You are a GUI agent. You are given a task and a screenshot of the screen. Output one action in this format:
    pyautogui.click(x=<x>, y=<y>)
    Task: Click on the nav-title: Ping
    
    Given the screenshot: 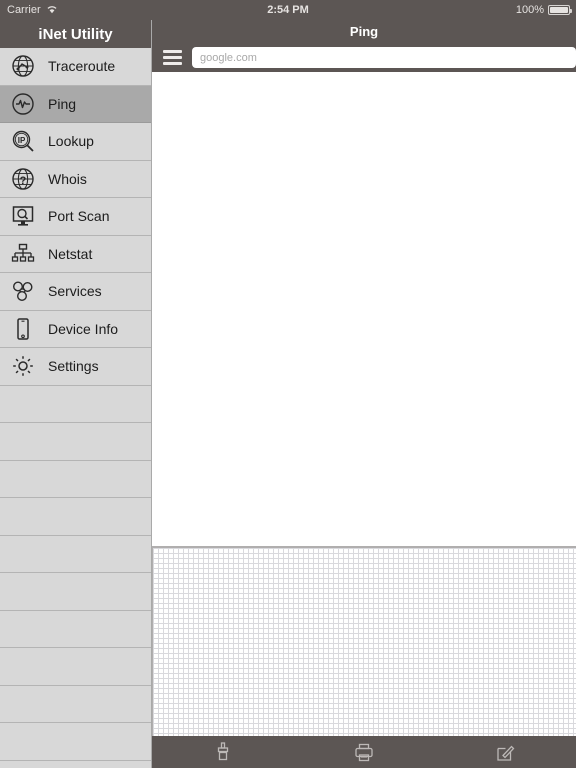 What is the action you would take?
    pyautogui.click(x=364, y=31)
    